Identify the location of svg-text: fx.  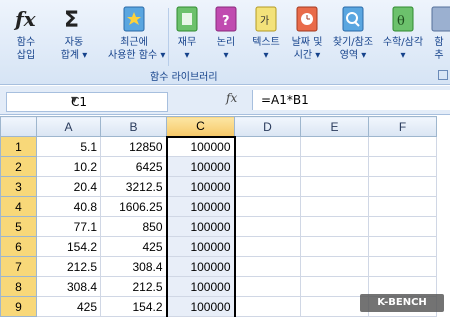
(25, 19).